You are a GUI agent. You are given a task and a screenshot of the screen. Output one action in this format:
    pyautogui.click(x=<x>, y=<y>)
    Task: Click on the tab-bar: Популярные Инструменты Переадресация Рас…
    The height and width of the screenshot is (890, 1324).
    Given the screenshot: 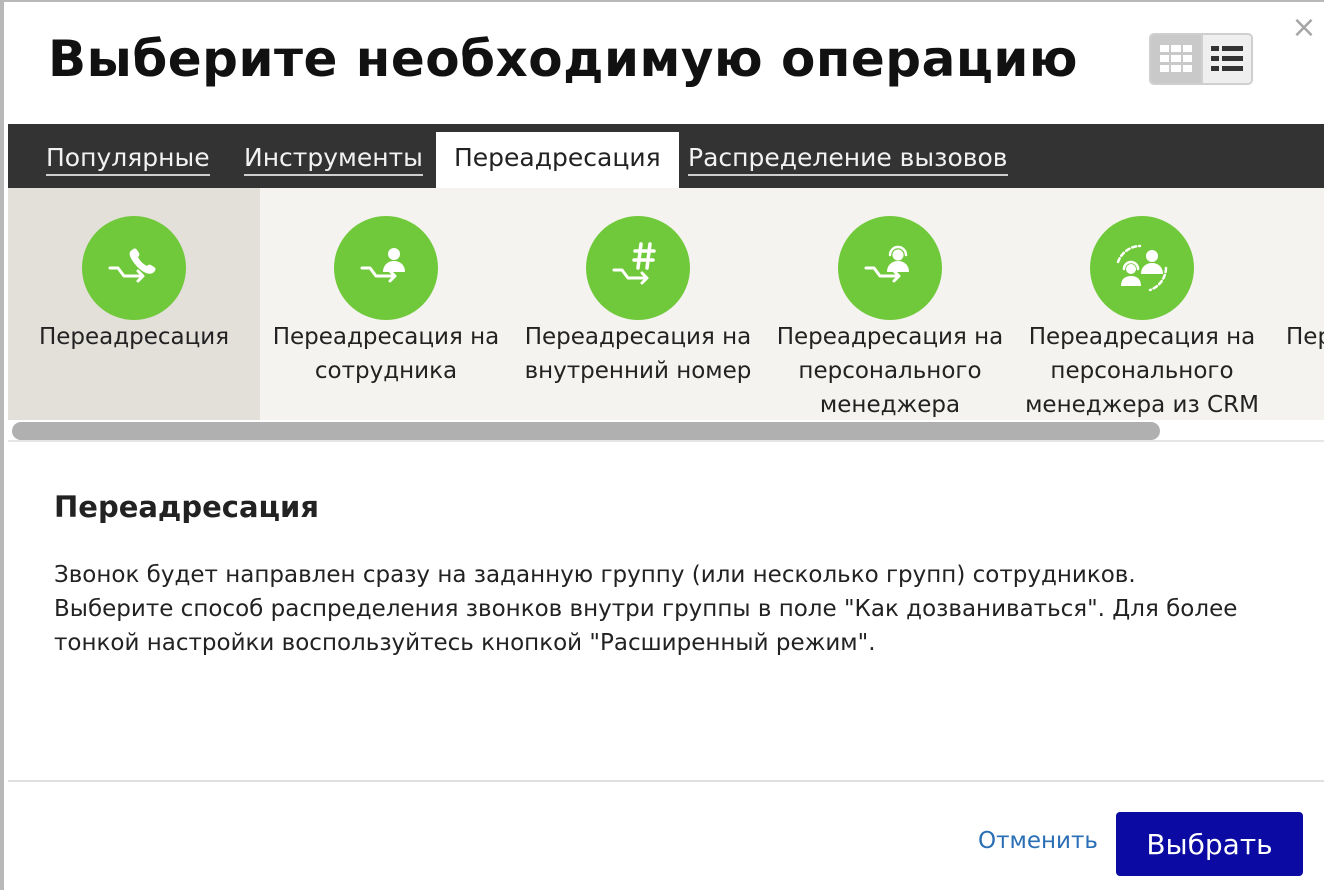 What is the action you would take?
    pyautogui.click(x=666, y=156)
    